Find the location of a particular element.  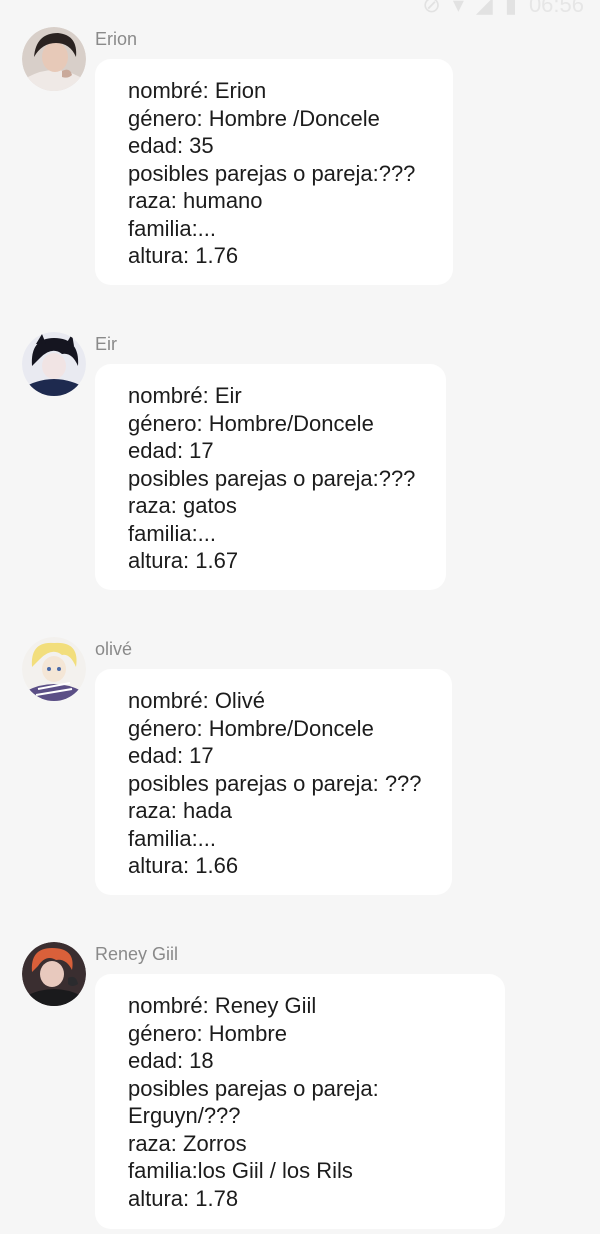

sender-name: Eir is located at coordinates (106, 344).